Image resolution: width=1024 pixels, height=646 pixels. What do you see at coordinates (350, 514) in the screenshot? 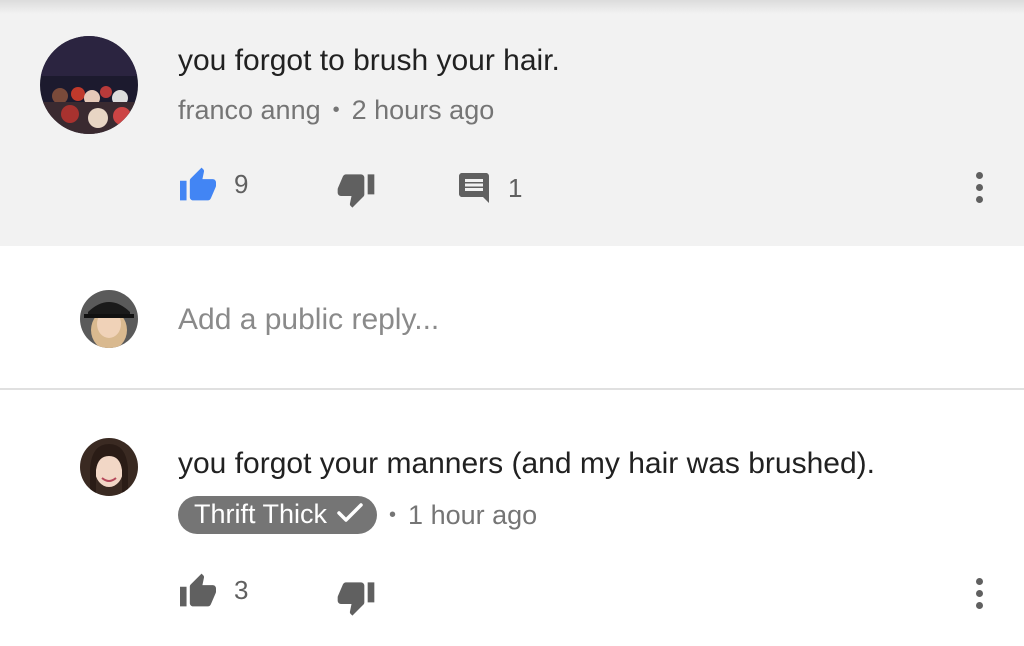
I see `checkmark-icon` at bounding box center [350, 514].